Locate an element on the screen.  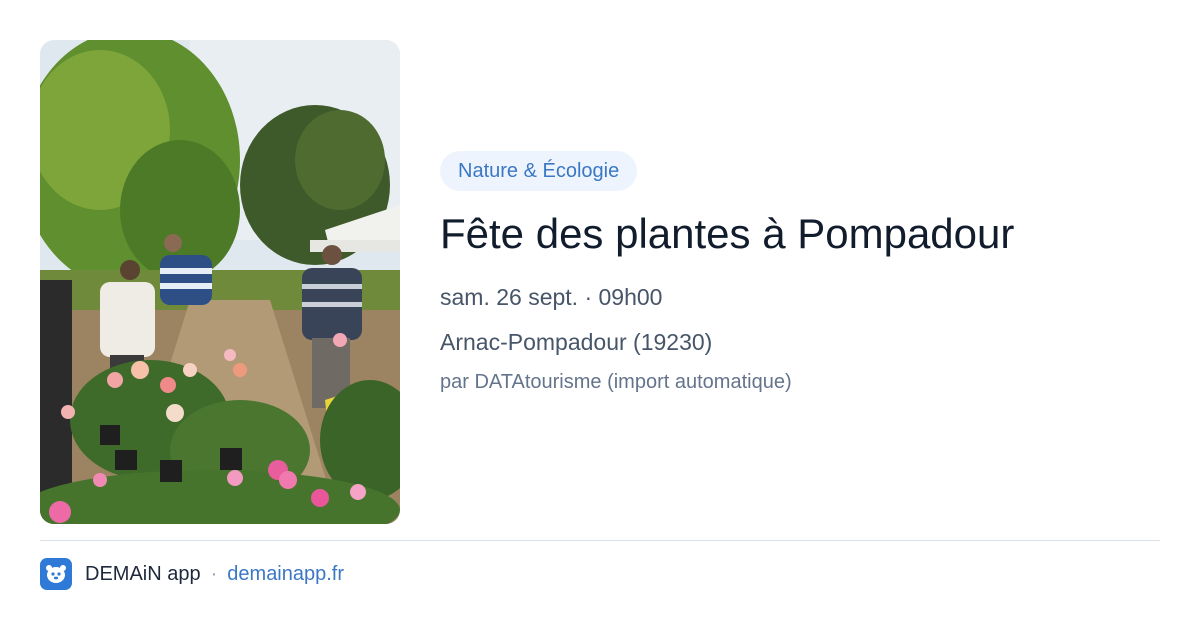
footer: DEMAiN app · demainapp.fr is located at coordinates (192, 574).